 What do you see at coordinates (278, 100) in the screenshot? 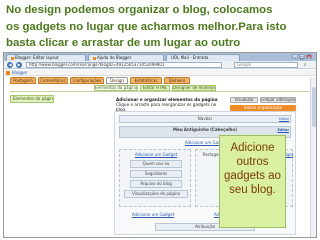
I see `clear-changes-button: Limpar alterações` at bounding box center [278, 100].